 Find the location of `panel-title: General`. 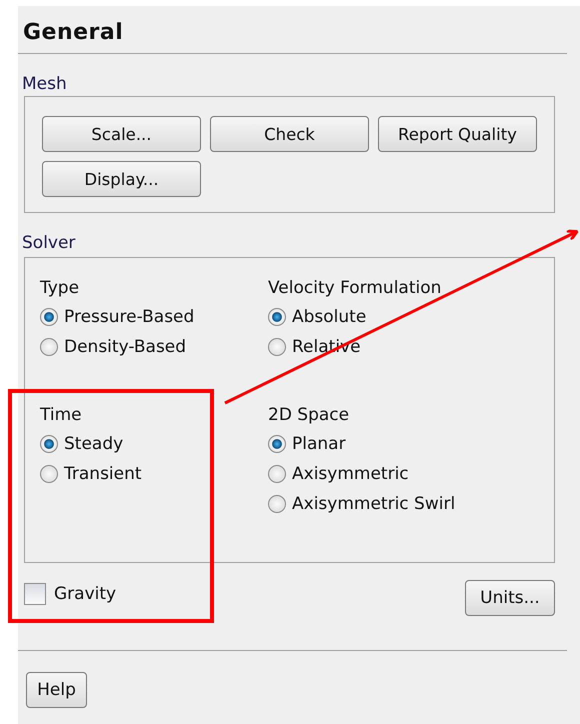

panel-title: General is located at coordinates (73, 33).